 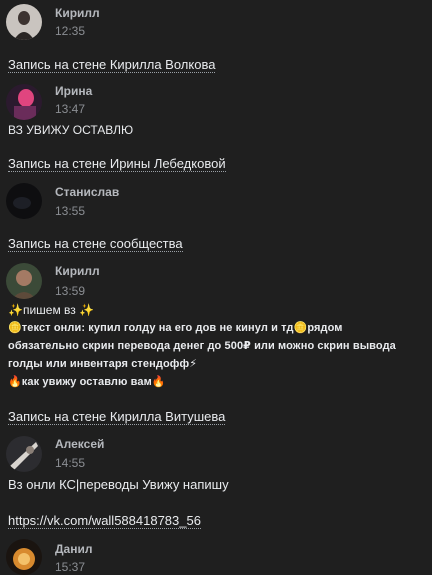 I want to click on author-name: Станислав, so click(x=87, y=192).